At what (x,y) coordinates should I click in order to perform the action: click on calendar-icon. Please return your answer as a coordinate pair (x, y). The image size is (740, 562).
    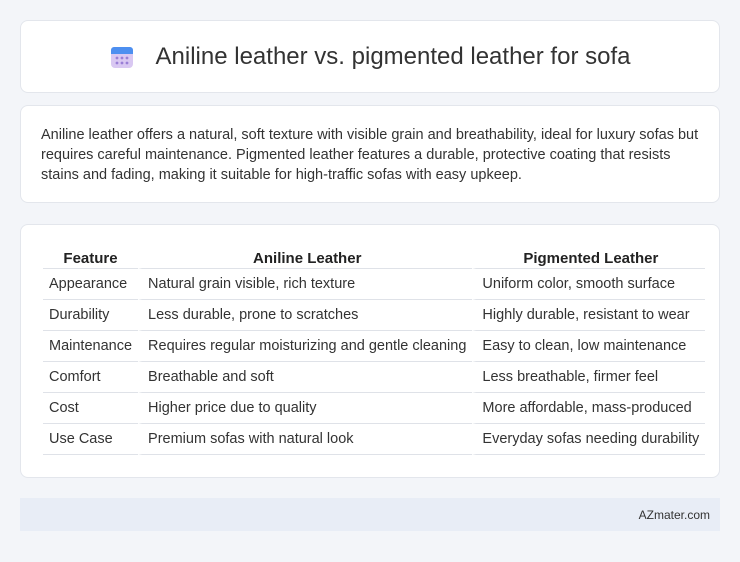
    Looking at the image, I should click on (122, 57).